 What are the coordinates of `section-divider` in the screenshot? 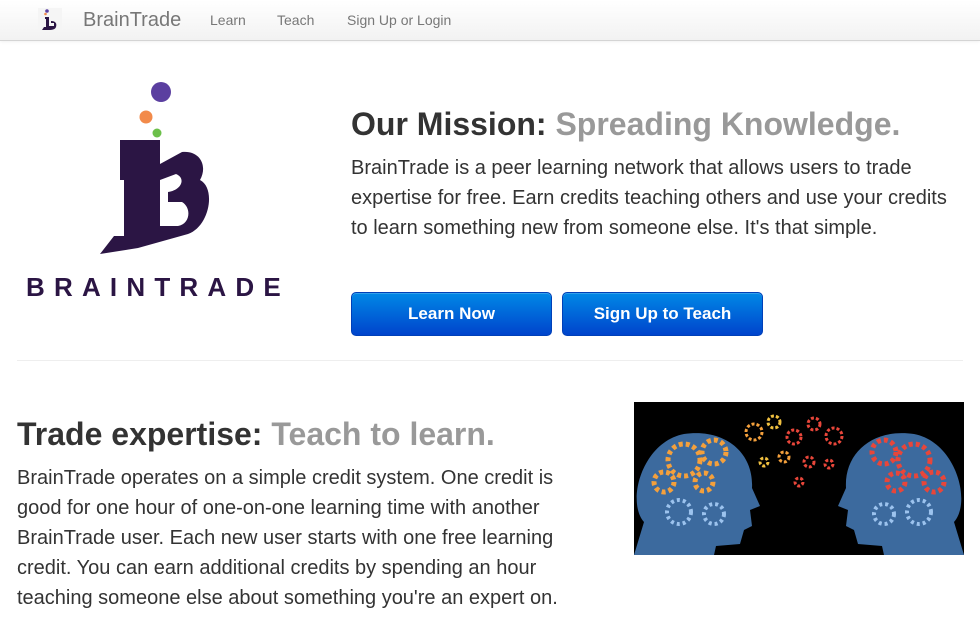 It's located at (490, 360).